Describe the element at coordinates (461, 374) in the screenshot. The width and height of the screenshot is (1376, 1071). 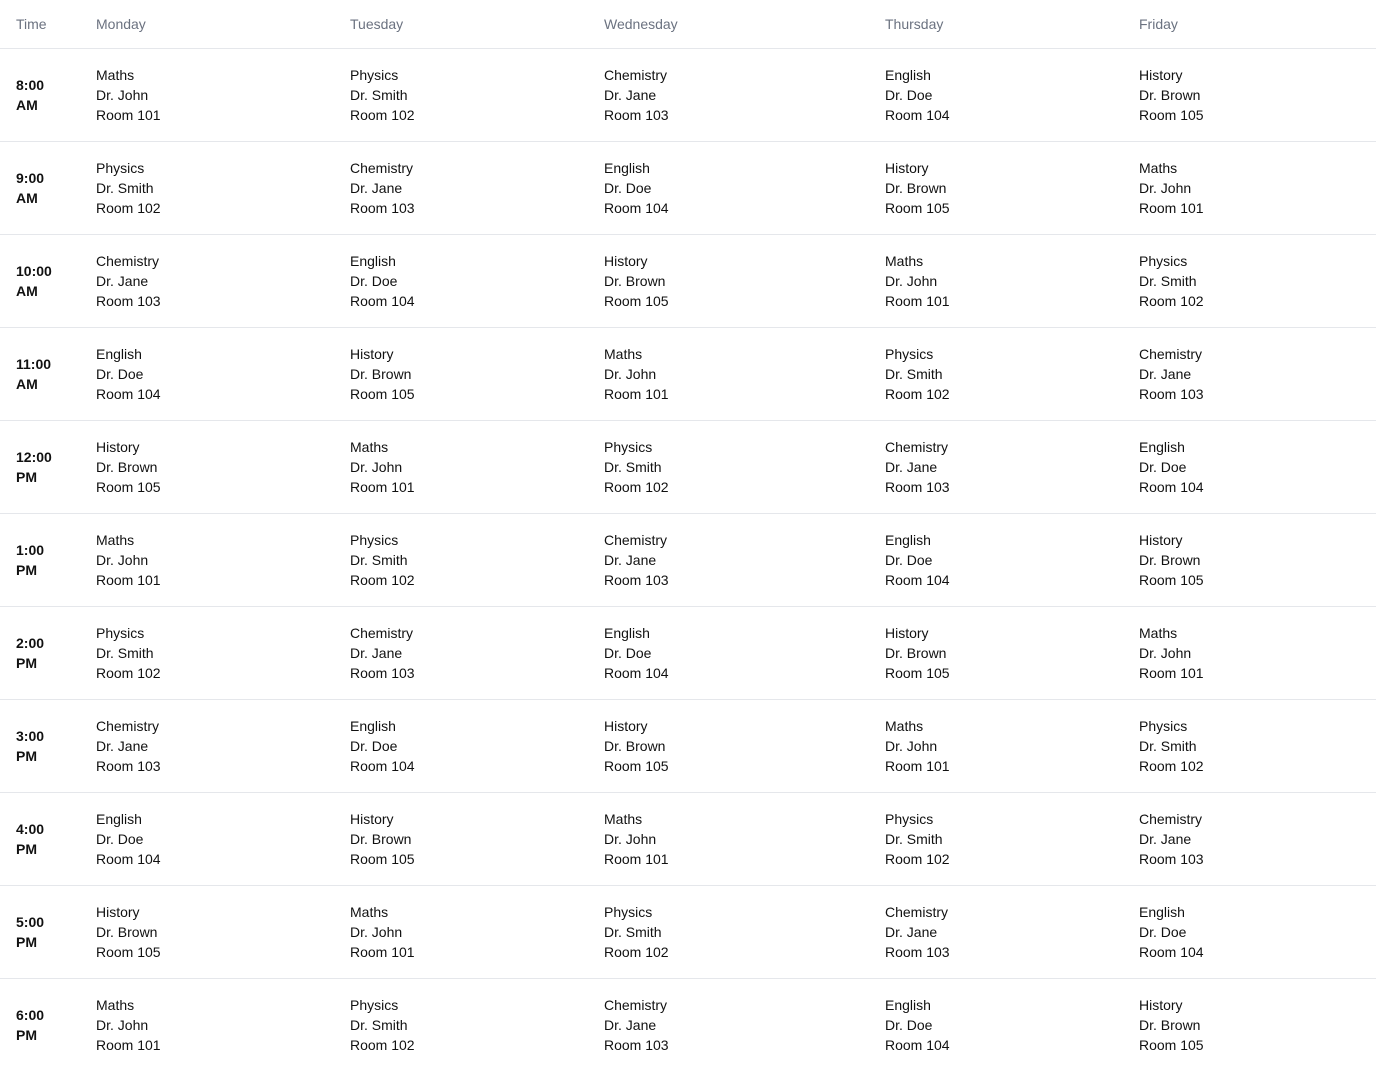
I see `class-slot-tuesday: History Dr. Brown Room 105` at that location.